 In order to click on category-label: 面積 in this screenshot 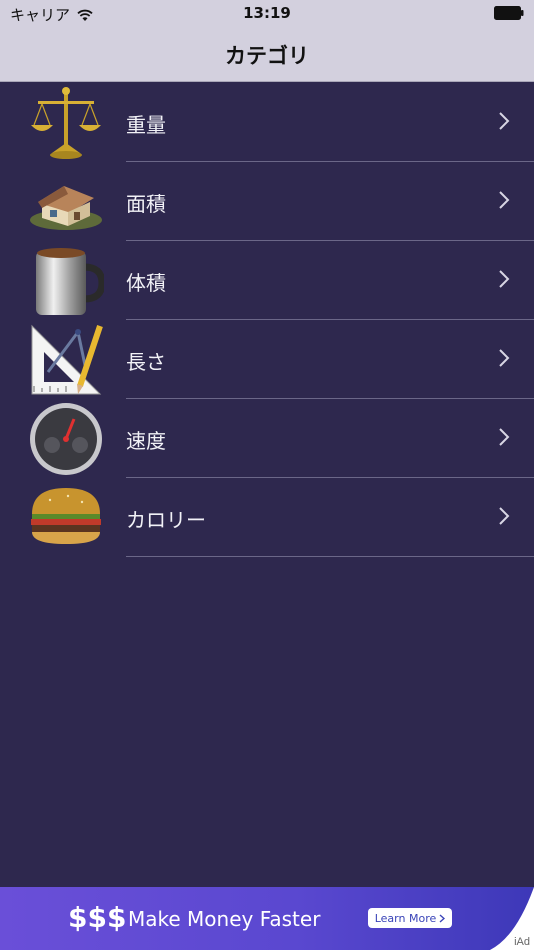, I will do `click(146, 204)`.